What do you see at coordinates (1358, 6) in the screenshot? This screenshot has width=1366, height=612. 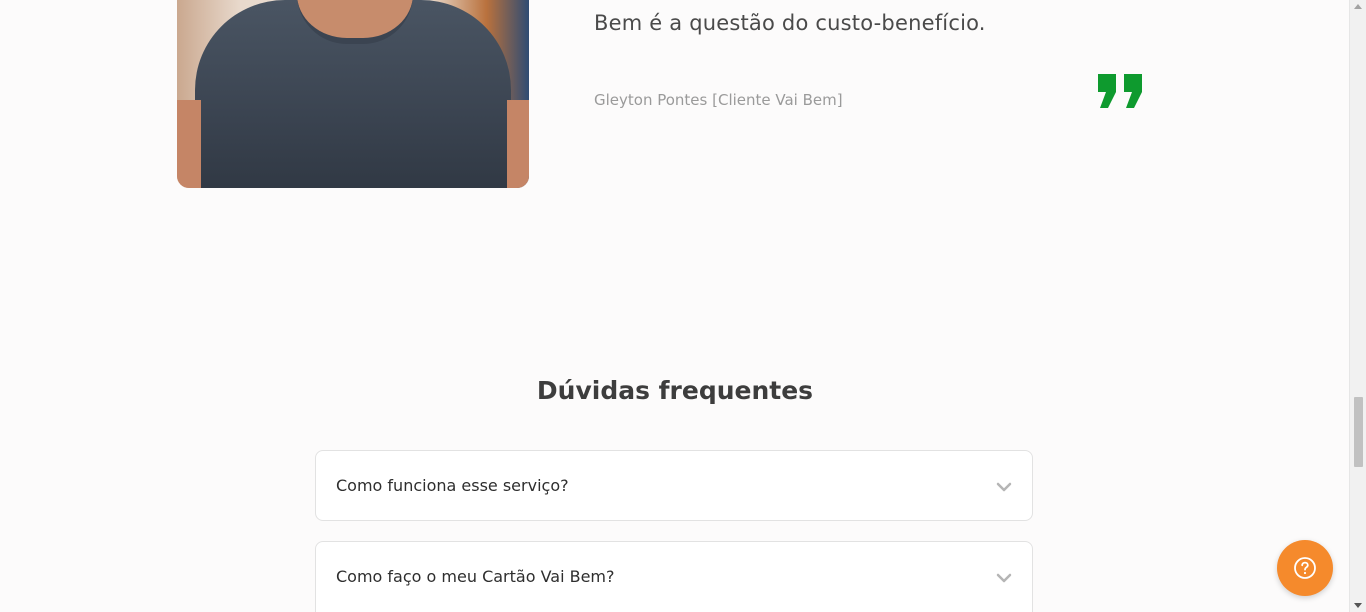 I see `scroll-up-icon` at bounding box center [1358, 6].